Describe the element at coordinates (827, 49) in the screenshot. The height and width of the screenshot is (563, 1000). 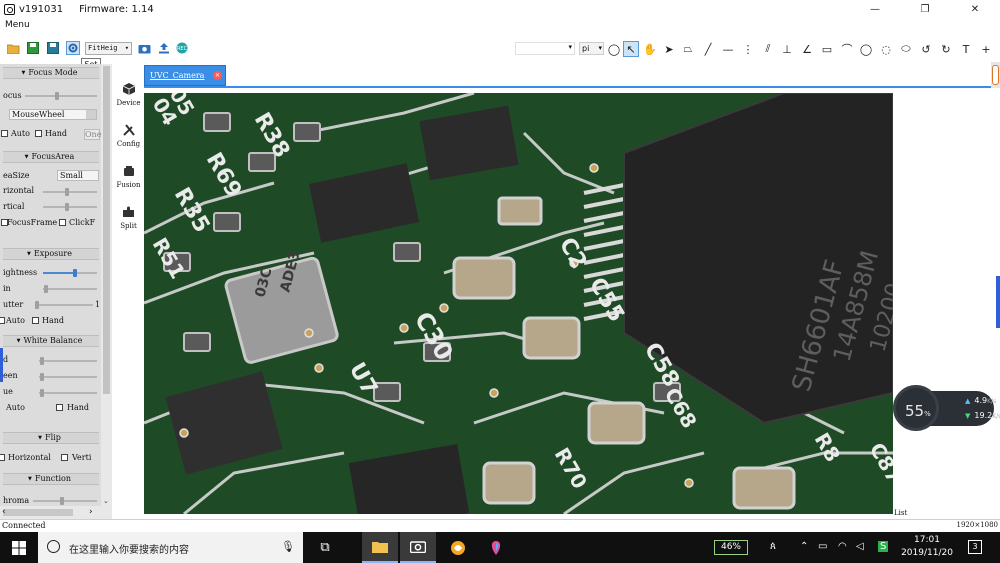
I see `rectangle-icon: ▭` at that location.